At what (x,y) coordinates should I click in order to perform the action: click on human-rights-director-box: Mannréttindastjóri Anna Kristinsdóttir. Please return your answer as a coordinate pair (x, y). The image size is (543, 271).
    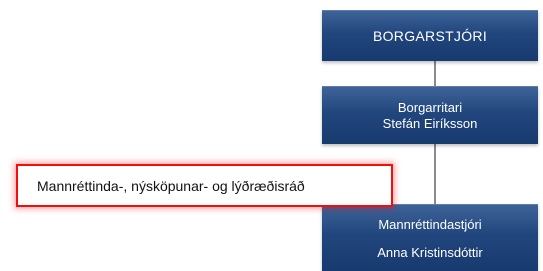
    Looking at the image, I should click on (430, 237).